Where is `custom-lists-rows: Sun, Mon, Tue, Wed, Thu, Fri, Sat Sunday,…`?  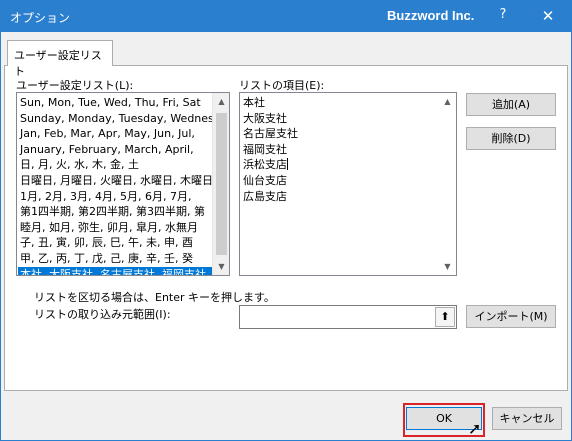
custom-lists-rows: Sun, Mon, Tue, Wed, Thu, Fri, Sat Sunday,… is located at coordinates (115, 185).